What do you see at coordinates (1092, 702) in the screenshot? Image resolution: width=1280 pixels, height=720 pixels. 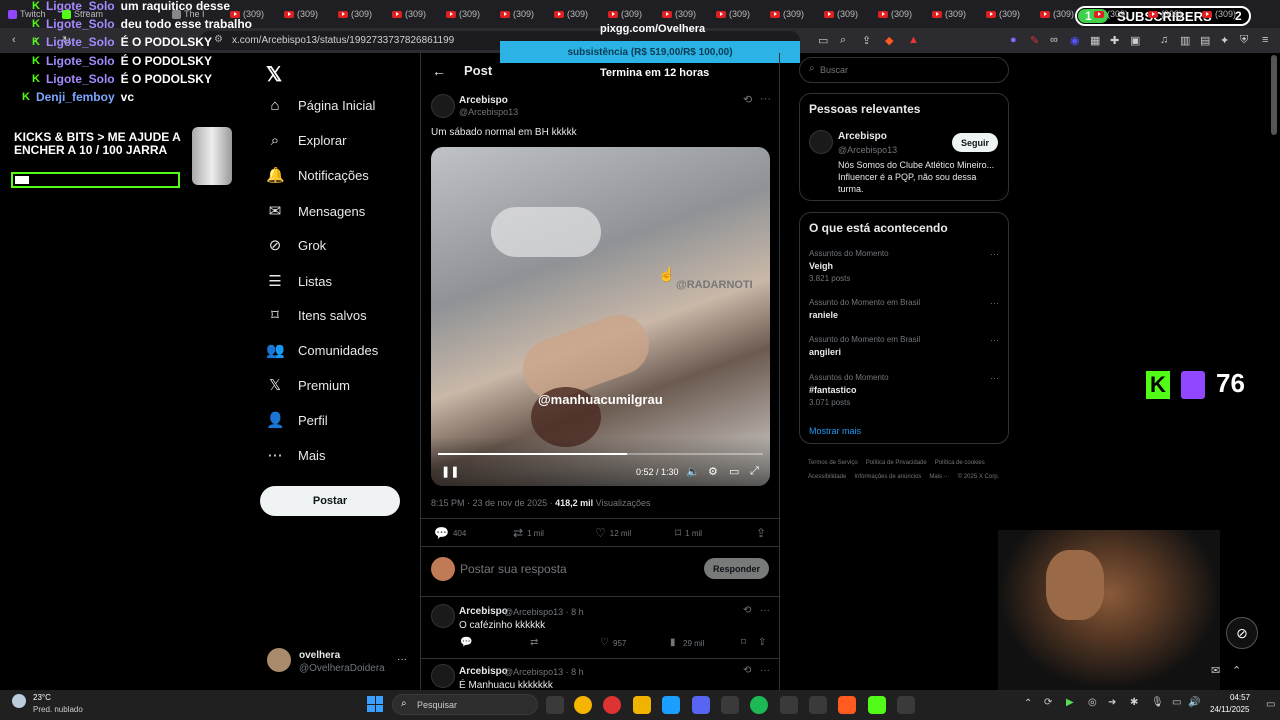 I see `tray-icon: ◎` at bounding box center [1092, 702].